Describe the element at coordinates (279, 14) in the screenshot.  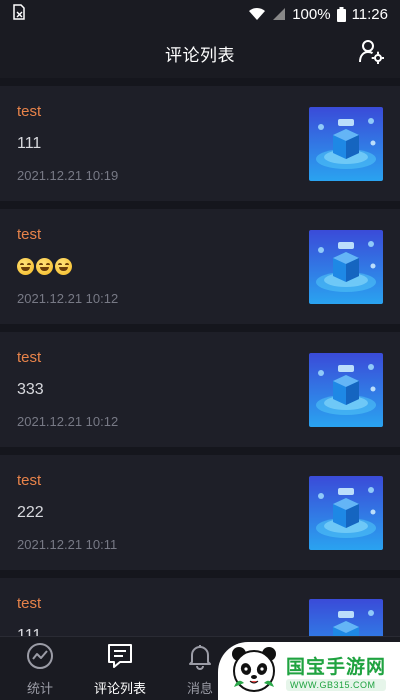
I see `signal-icon` at that location.